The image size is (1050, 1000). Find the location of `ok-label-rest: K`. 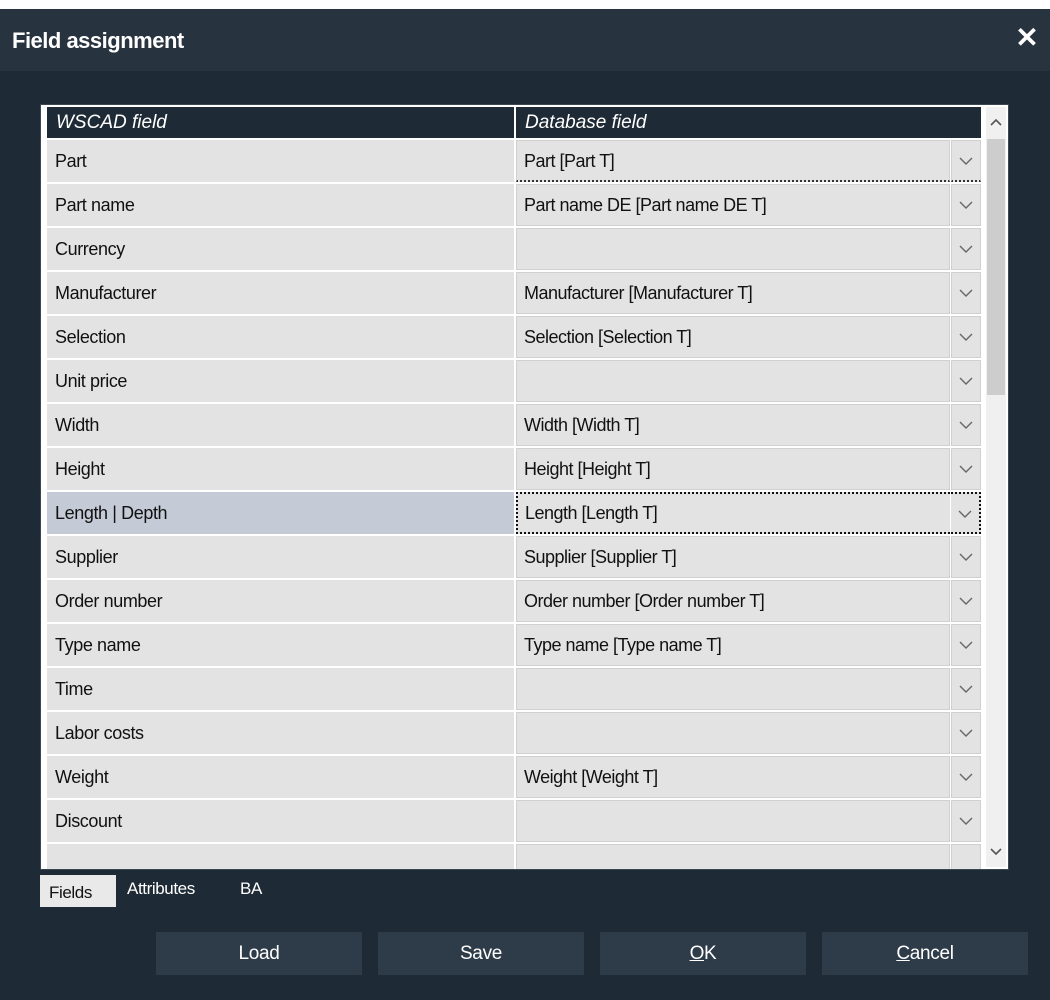

ok-label-rest: K is located at coordinates (710, 953).